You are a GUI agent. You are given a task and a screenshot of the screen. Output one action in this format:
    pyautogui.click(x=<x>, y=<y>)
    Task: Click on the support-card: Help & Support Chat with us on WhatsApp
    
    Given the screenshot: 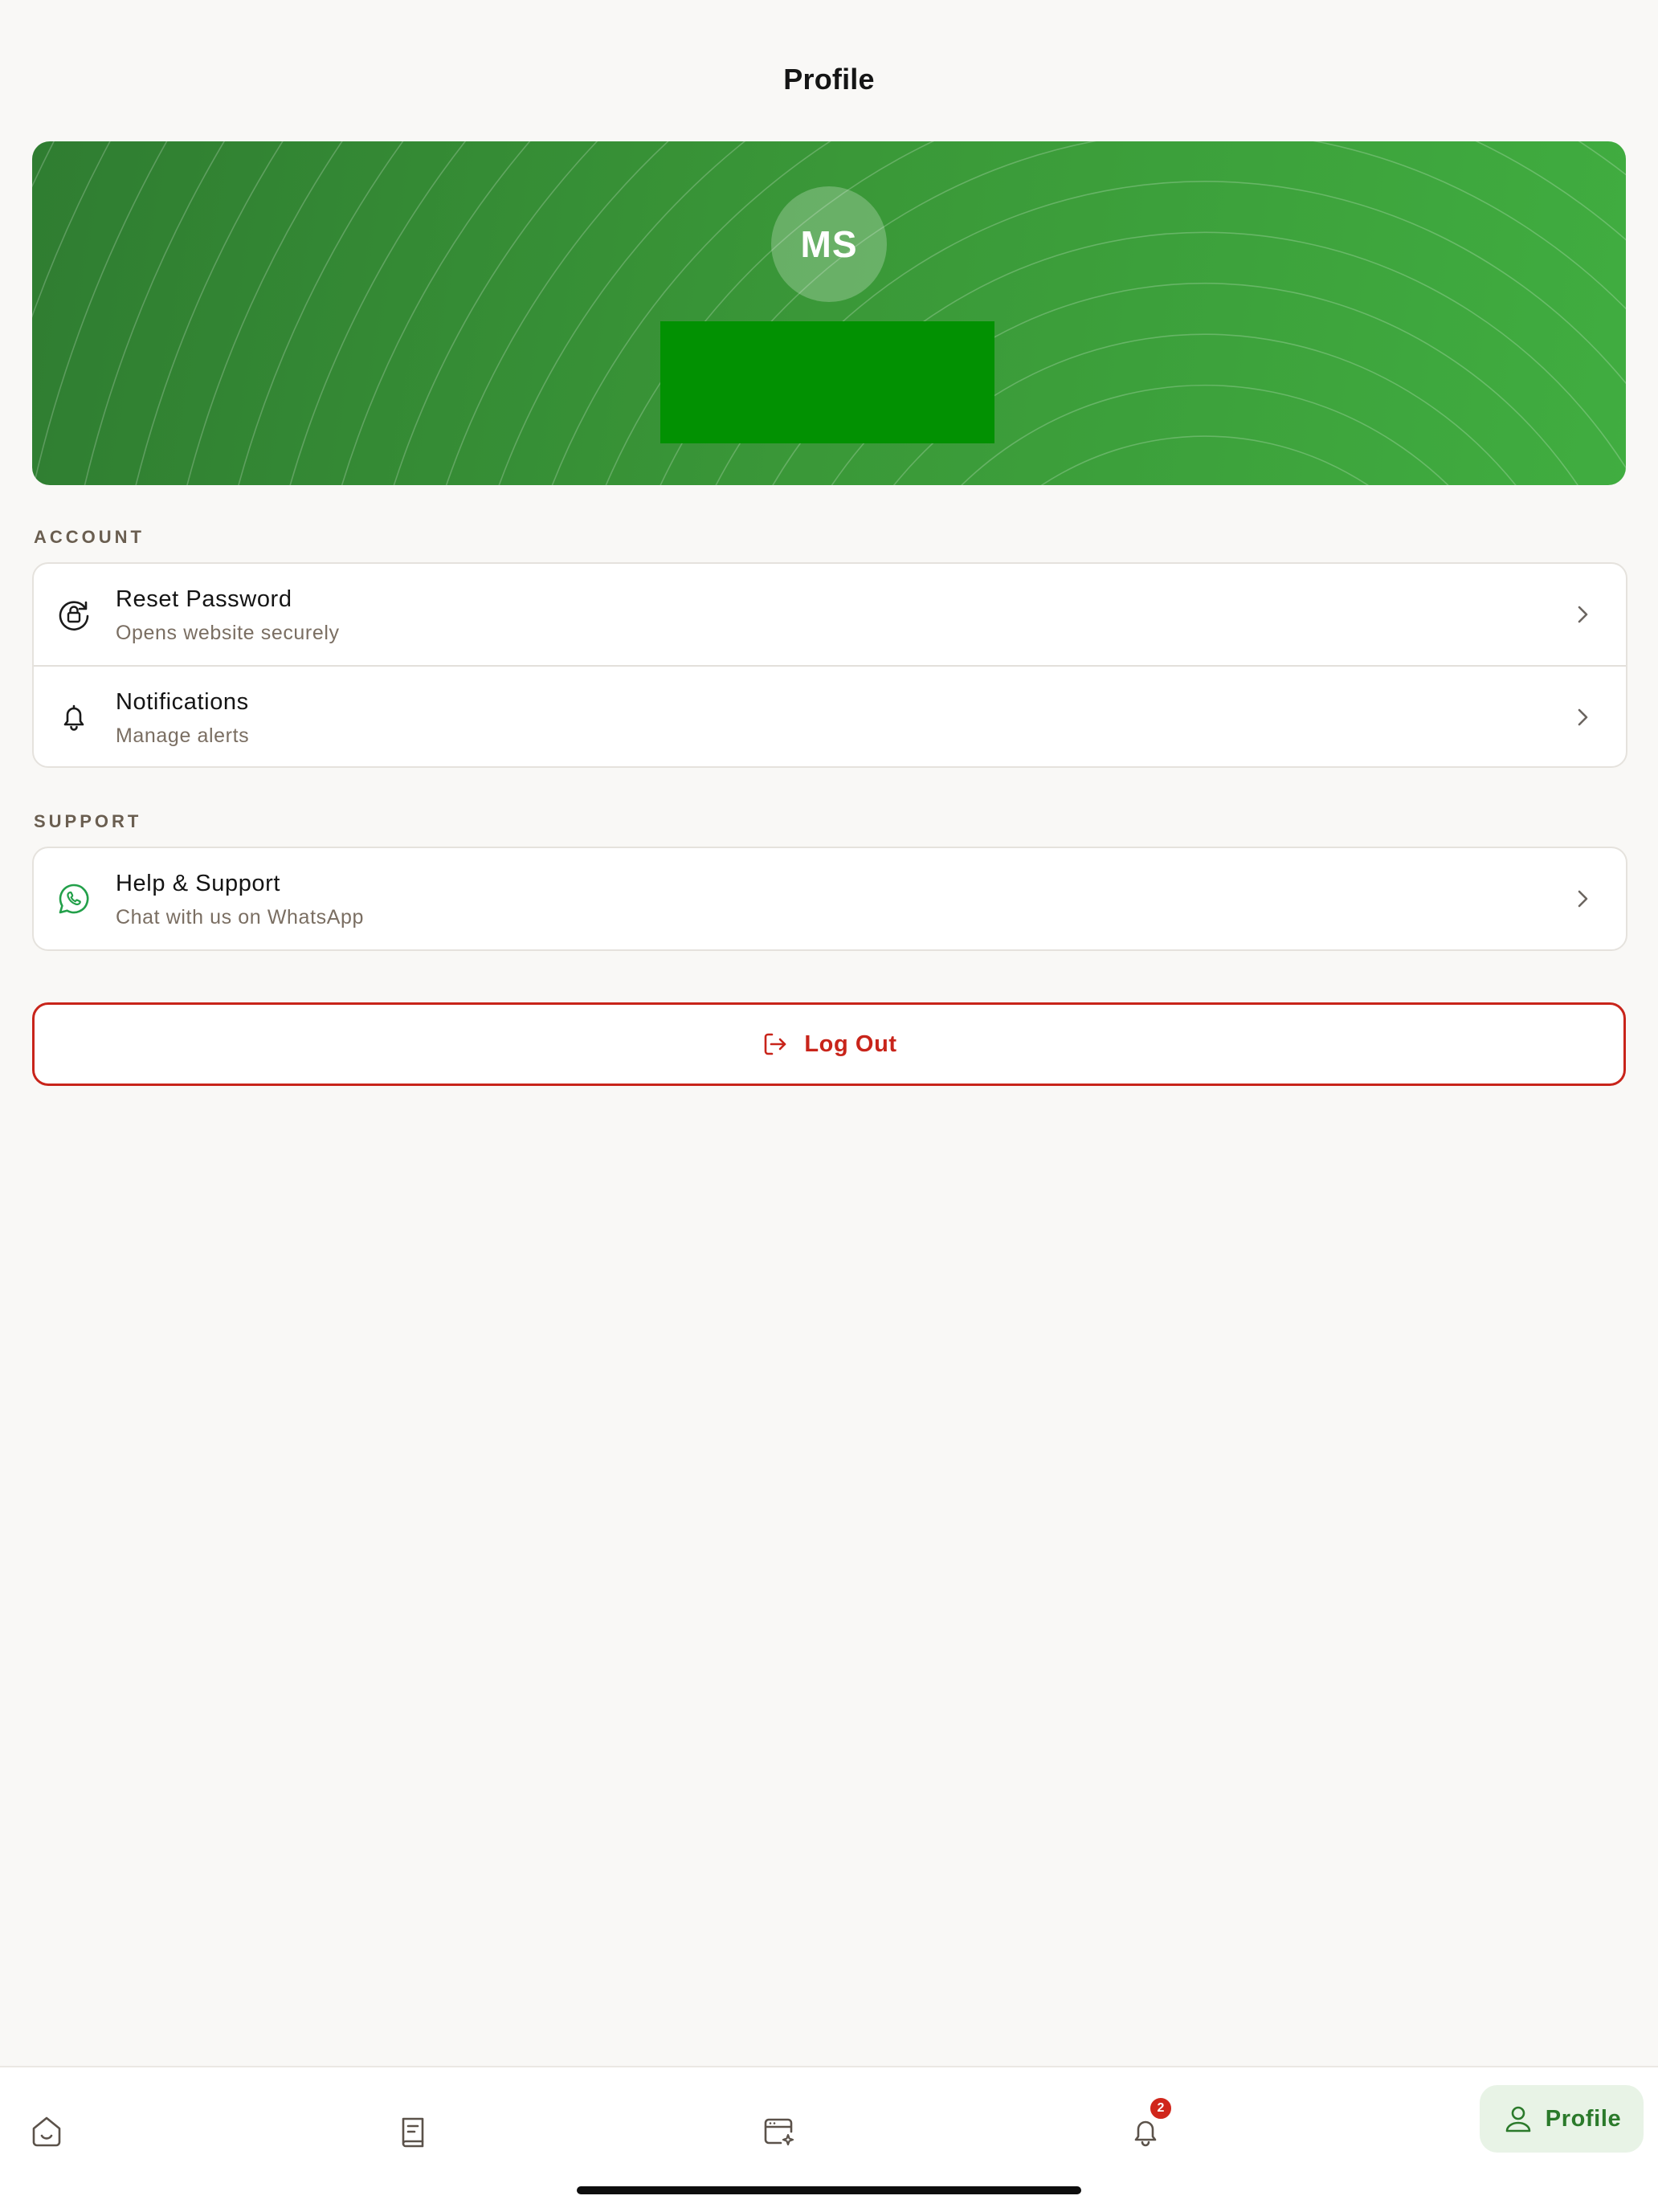 What is the action you would take?
    pyautogui.click(x=829, y=899)
    